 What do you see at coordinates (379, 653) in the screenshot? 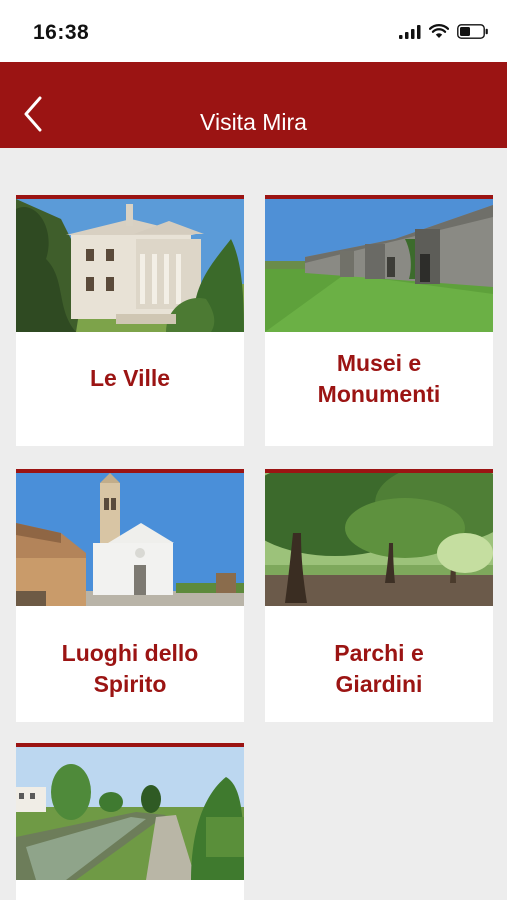
I see `card-label-line: Parchi e` at bounding box center [379, 653].